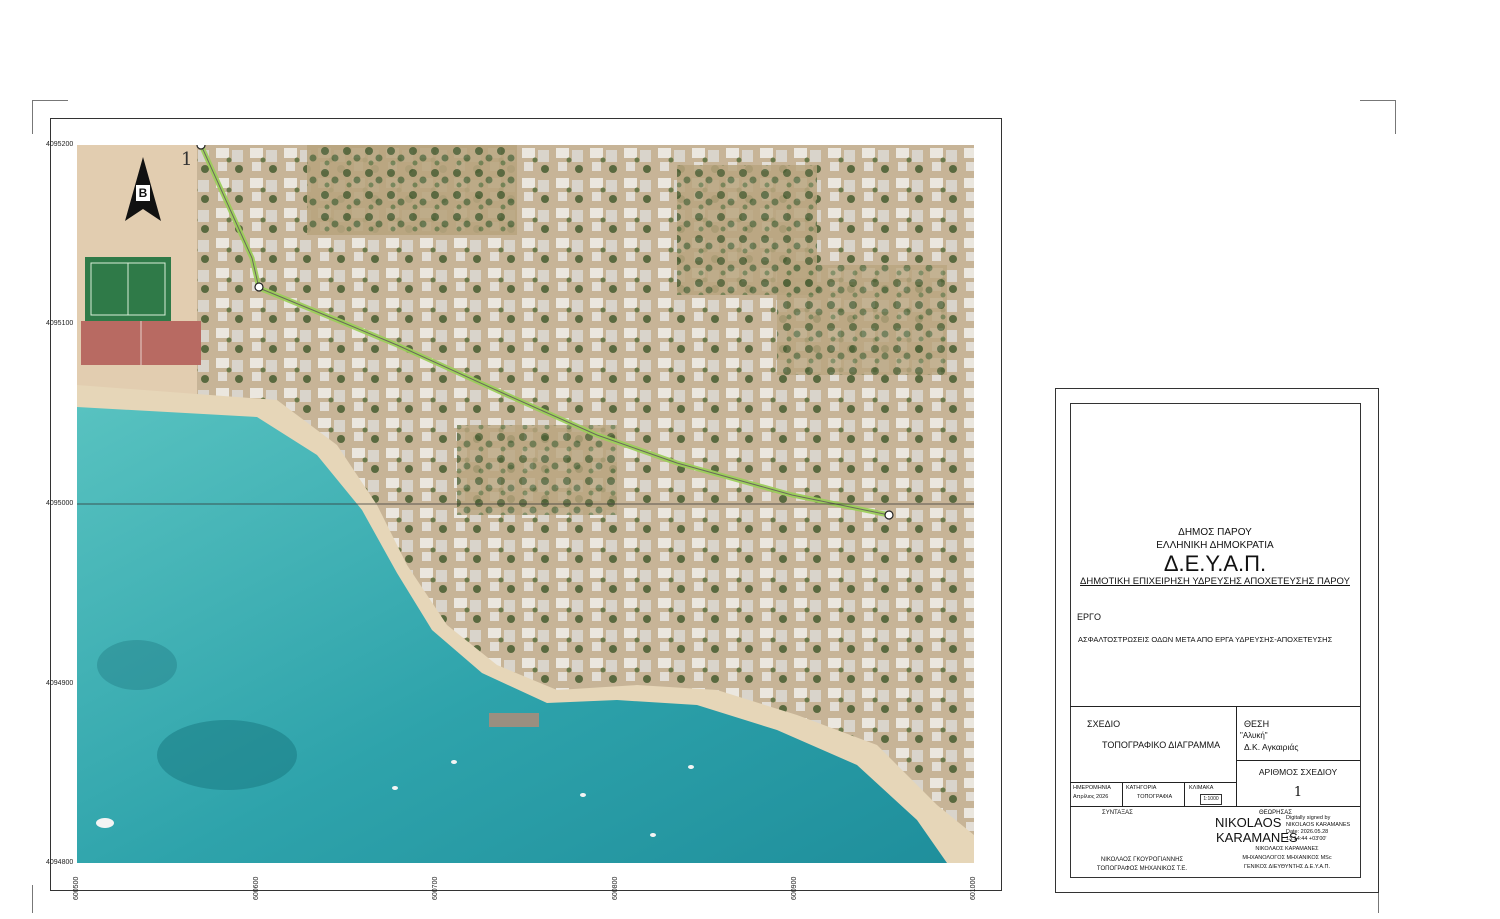 The image size is (1500, 919). What do you see at coordinates (187, 159) in the screenshot?
I see `map-sheet-number: 1` at bounding box center [187, 159].